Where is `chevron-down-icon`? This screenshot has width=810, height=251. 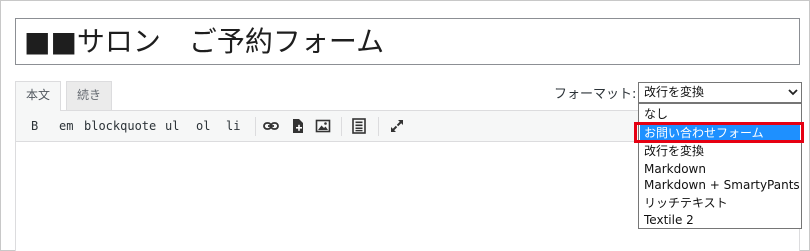
chevron-down-icon is located at coordinates (793, 92).